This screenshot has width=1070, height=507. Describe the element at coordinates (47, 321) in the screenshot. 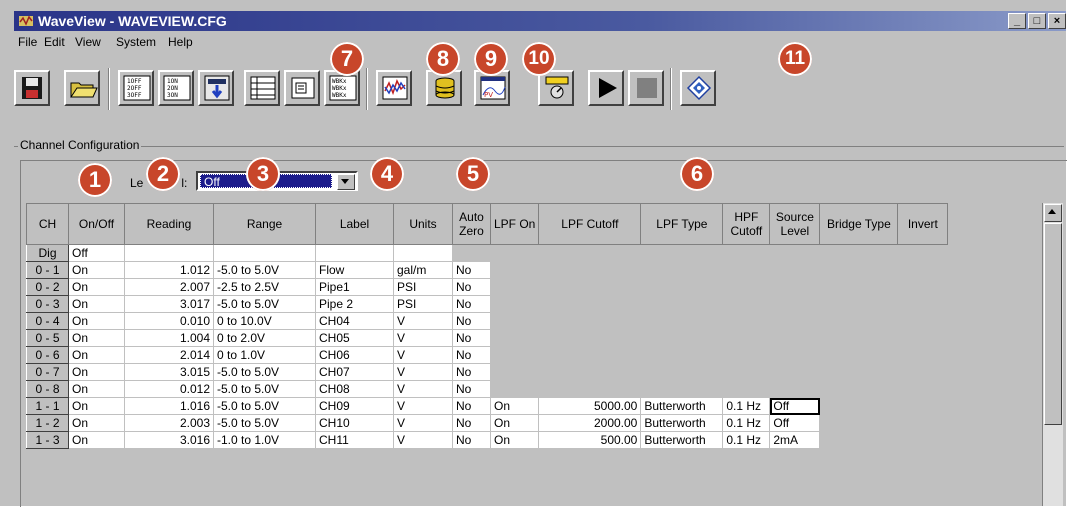

I see `cell-ch: 0 - 4` at that location.